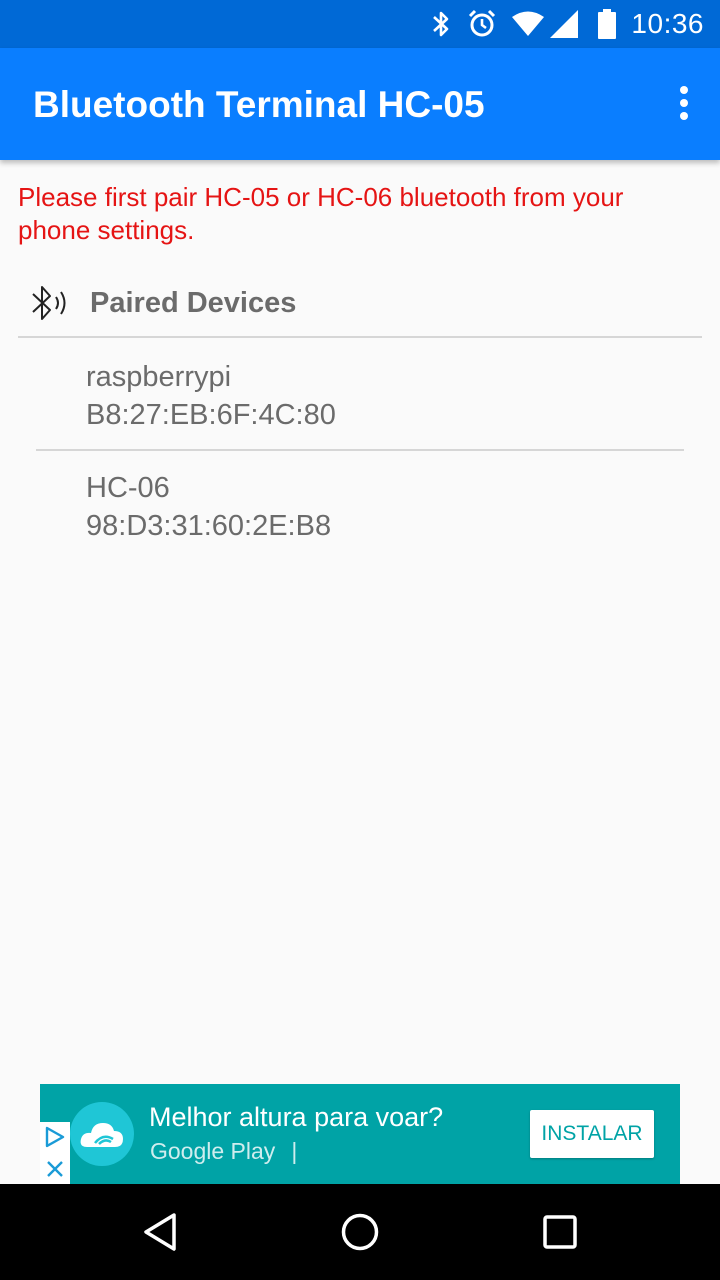  I want to click on section-title: Paired Devices, so click(193, 303).